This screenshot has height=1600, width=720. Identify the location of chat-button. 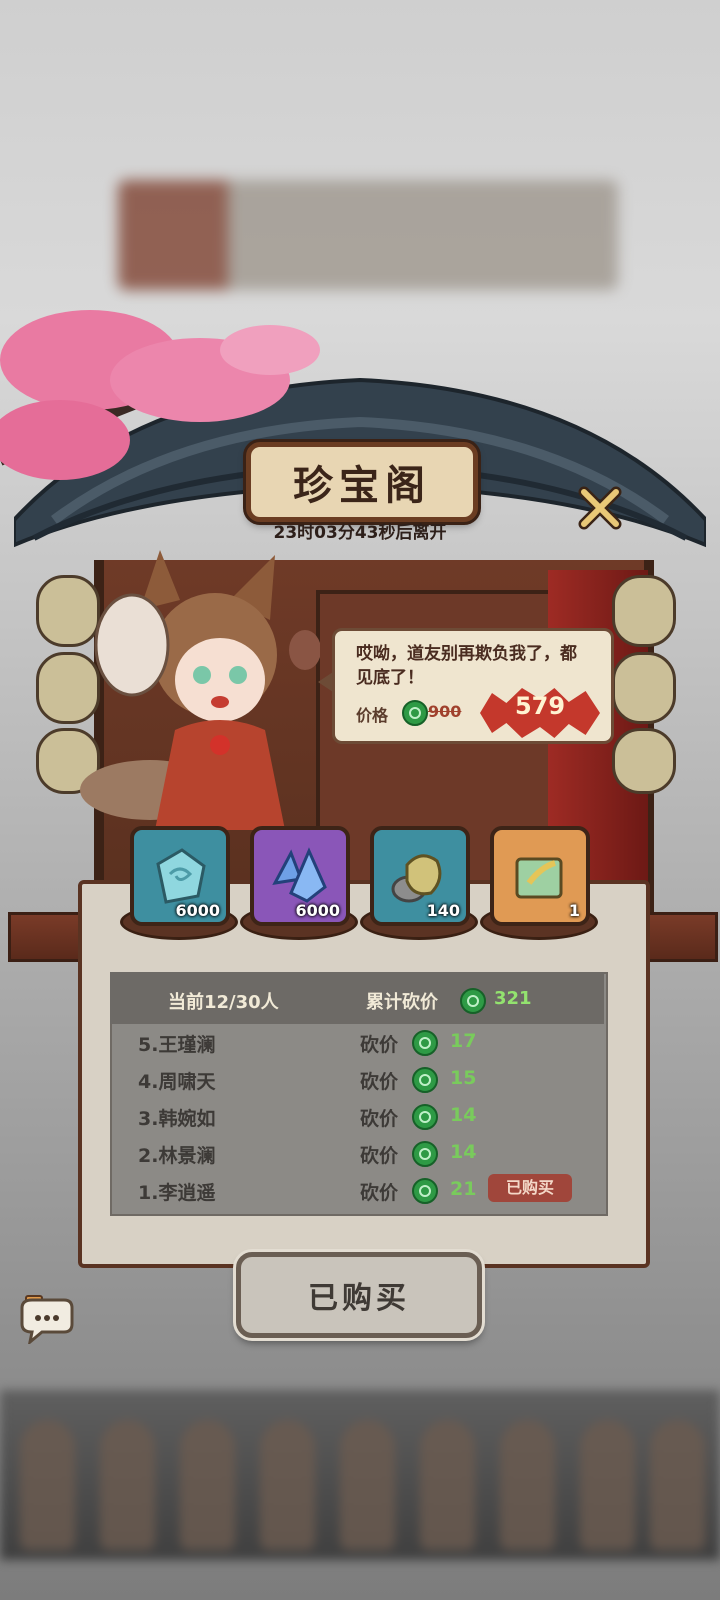
(45, 1318).